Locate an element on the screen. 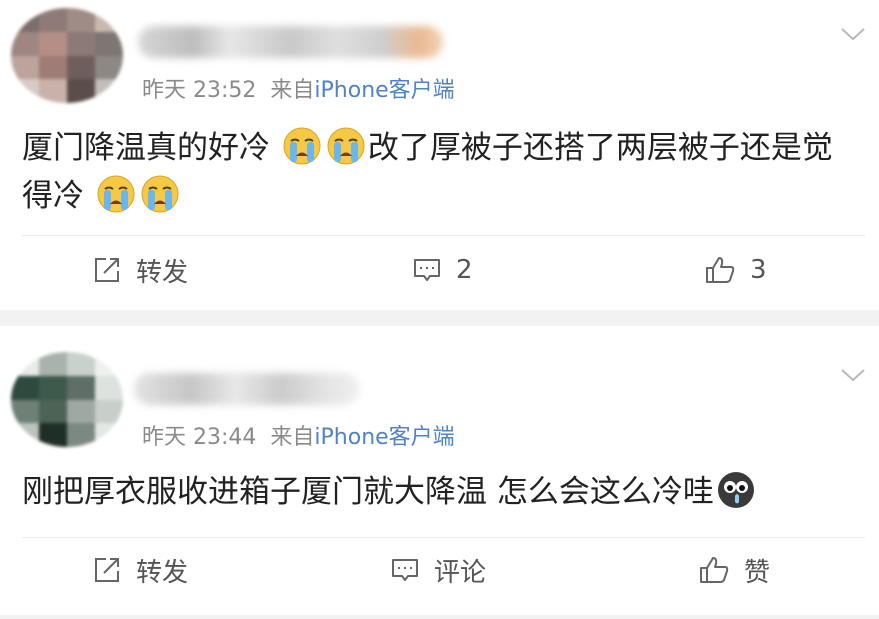 Image resolution: width=879 pixels, height=619 pixels. like-button: 赞 is located at coordinates (734, 570).